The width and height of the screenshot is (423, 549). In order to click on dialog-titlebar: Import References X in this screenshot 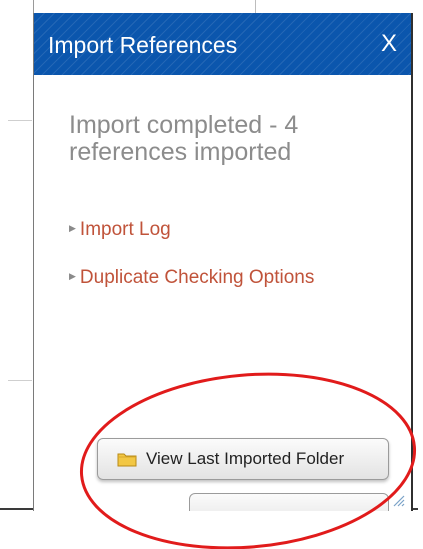, I will do `click(222, 44)`.